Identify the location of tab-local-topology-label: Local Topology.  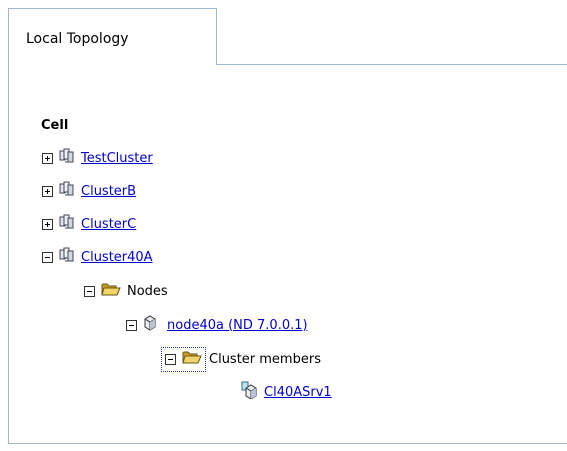
(77, 39).